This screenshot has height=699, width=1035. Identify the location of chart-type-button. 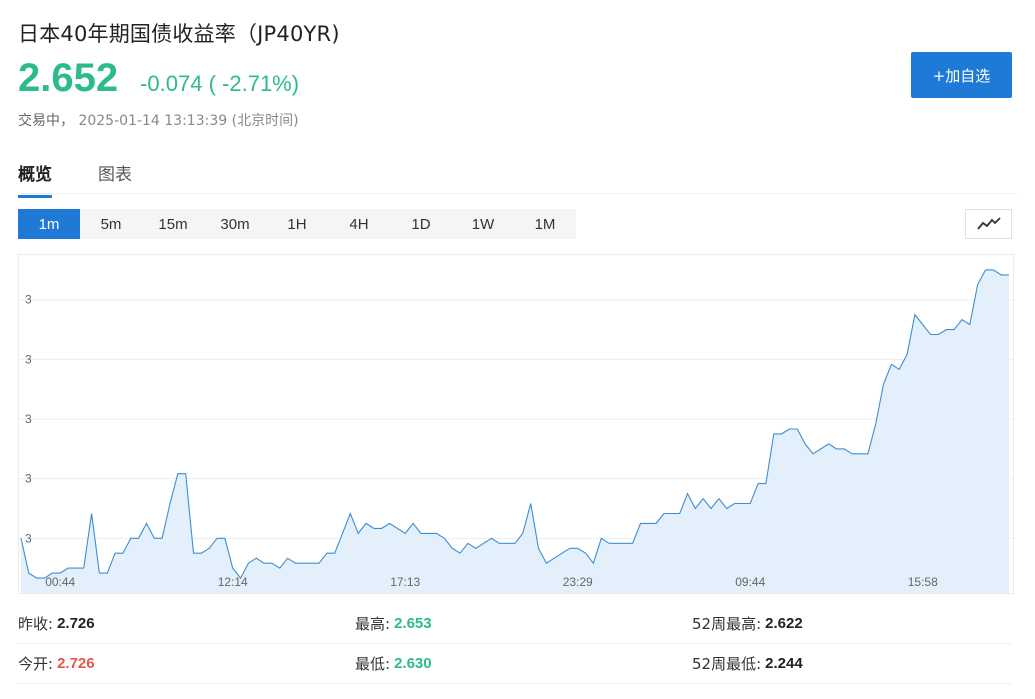
(988, 224).